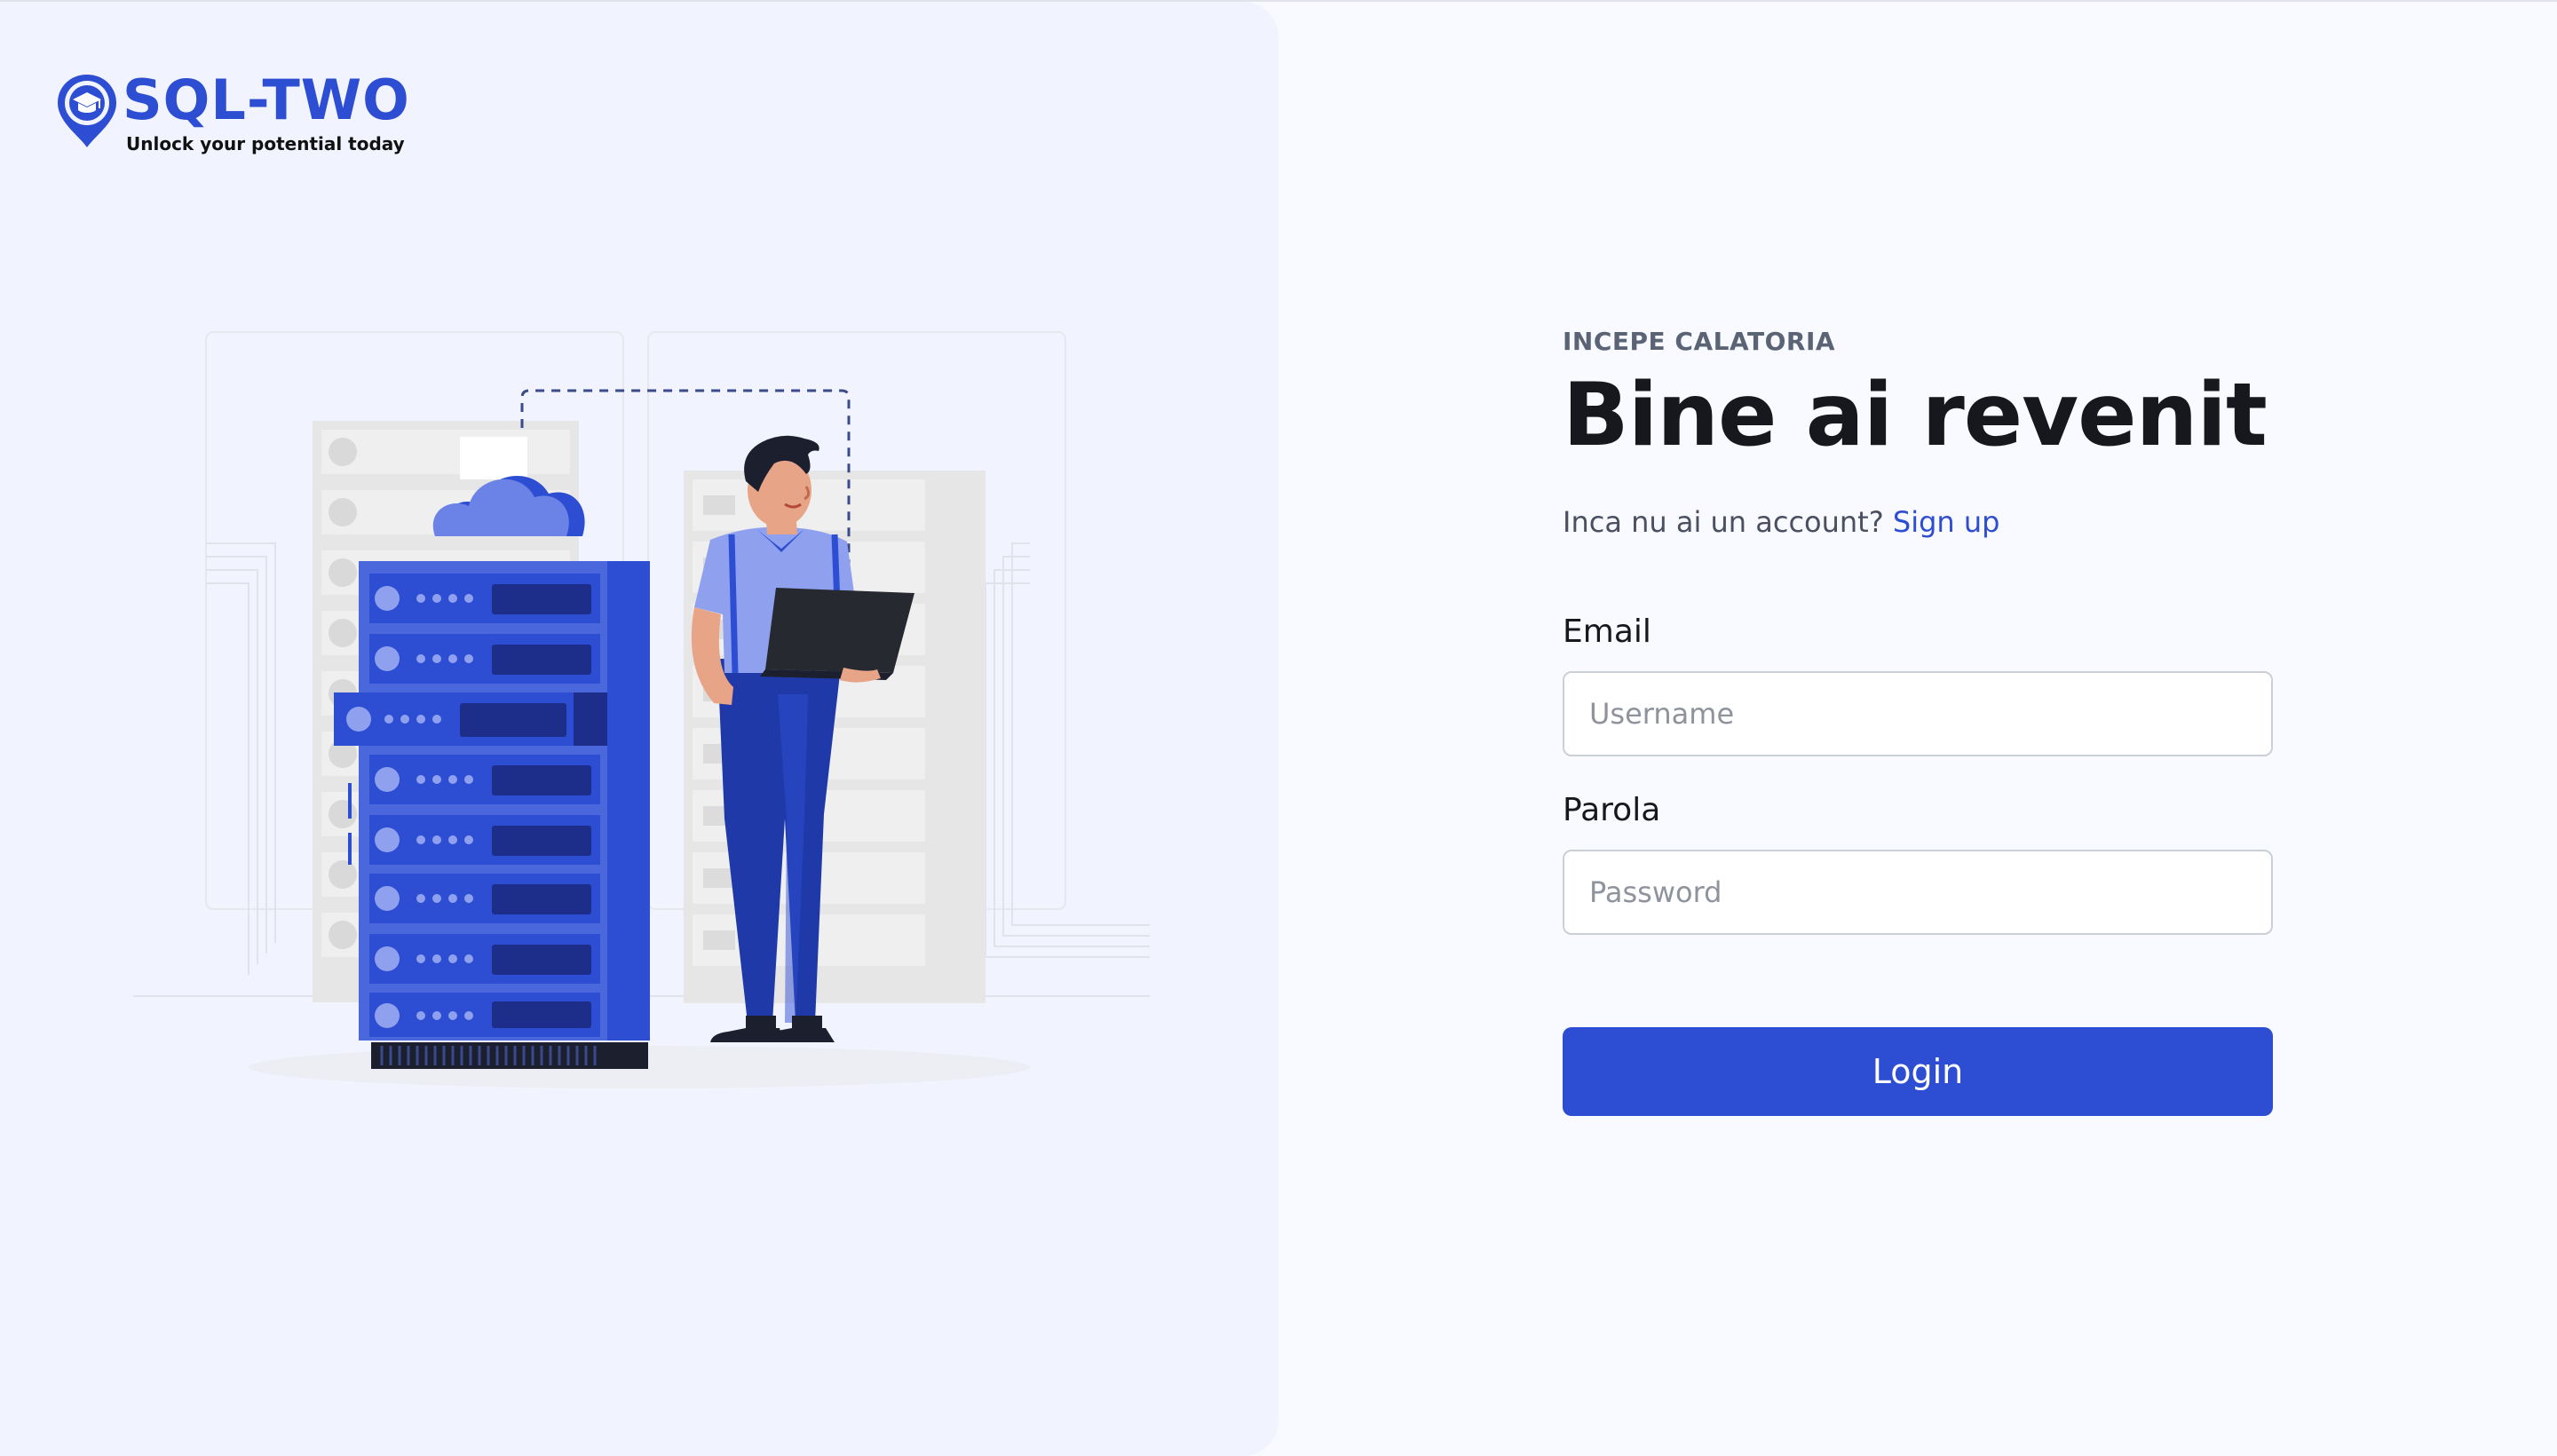  What do you see at coordinates (1918, 892) in the screenshot?
I see `password-field` at bounding box center [1918, 892].